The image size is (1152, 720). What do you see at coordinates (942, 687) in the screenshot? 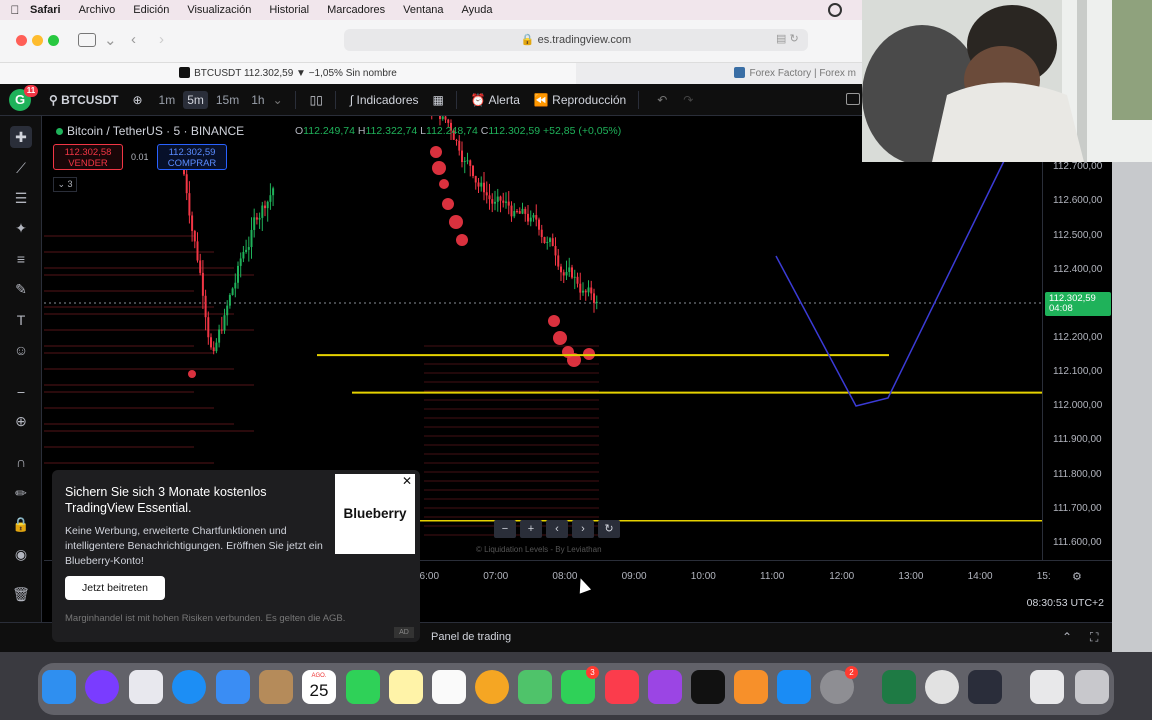
I see `chrome-icon` at bounding box center [942, 687].